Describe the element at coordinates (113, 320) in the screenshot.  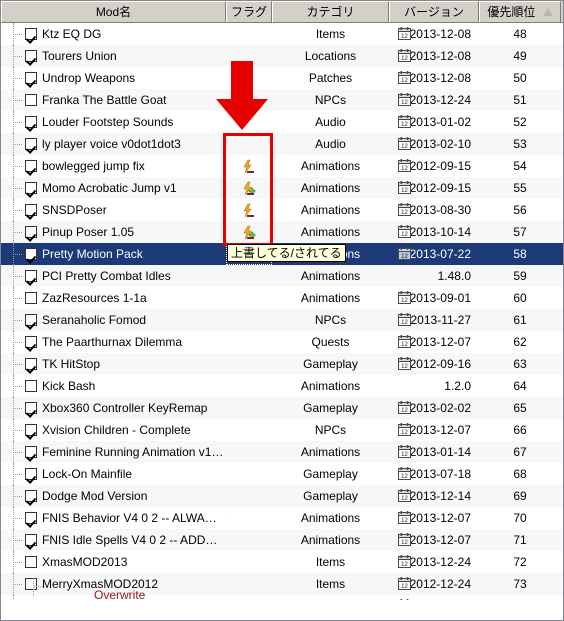
I see `cell-mod-name: Seranaholic Fomod` at that location.